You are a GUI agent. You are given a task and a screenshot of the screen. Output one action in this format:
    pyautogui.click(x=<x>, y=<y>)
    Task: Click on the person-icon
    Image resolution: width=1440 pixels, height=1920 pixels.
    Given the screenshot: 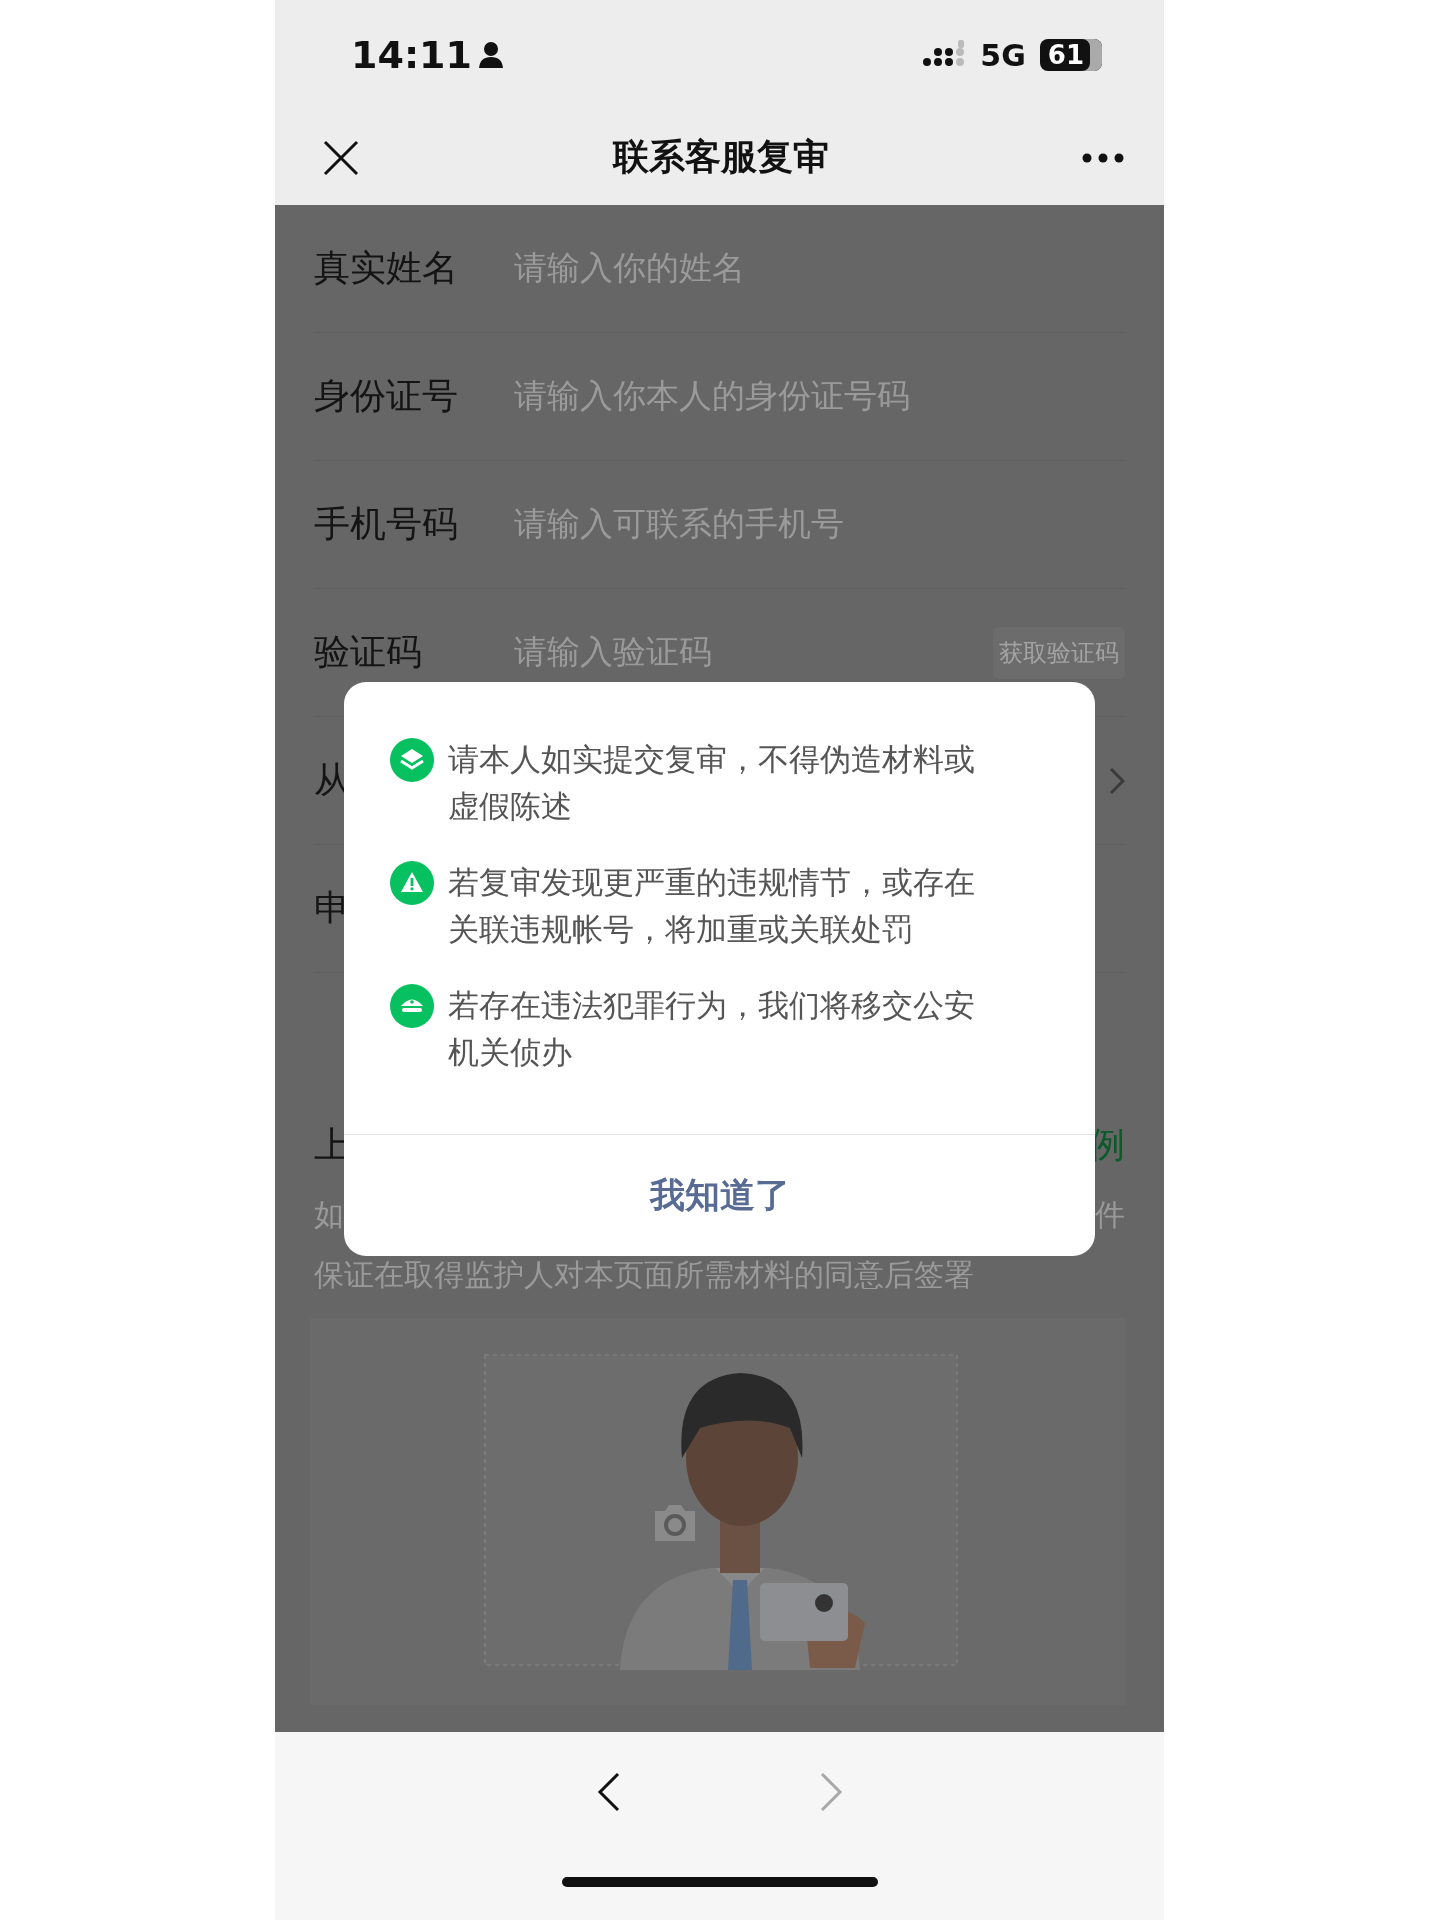 What is the action you would take?
    pyautogui.click(x=490, y=55)
    